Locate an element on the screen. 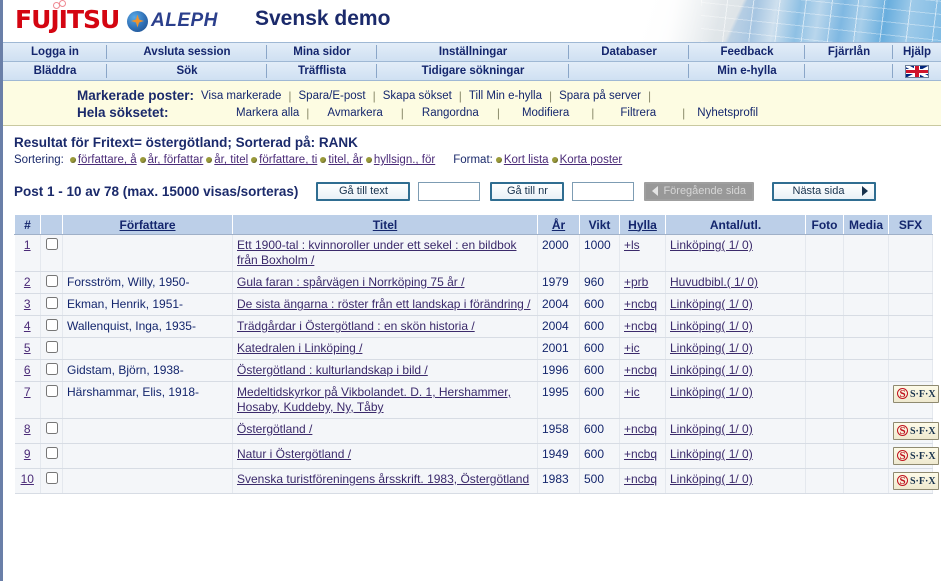 This screenshot has width=941, height=581. title-link: Östergötland / is located at coordinates (274, 429).